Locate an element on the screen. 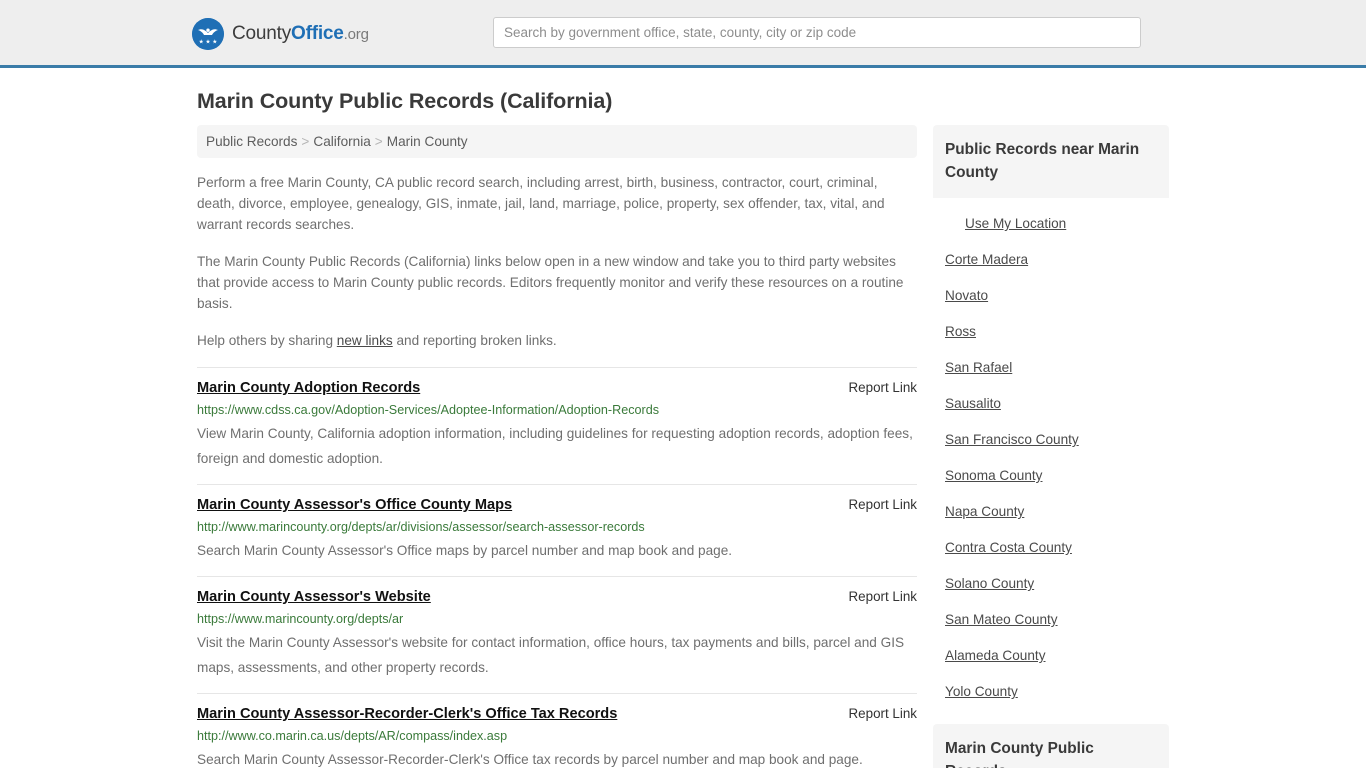 Image resolution: width=1366 pixels, height=768 pixels. share-text-suffix: and reporting broken links. is located at coordinates (474, 340).